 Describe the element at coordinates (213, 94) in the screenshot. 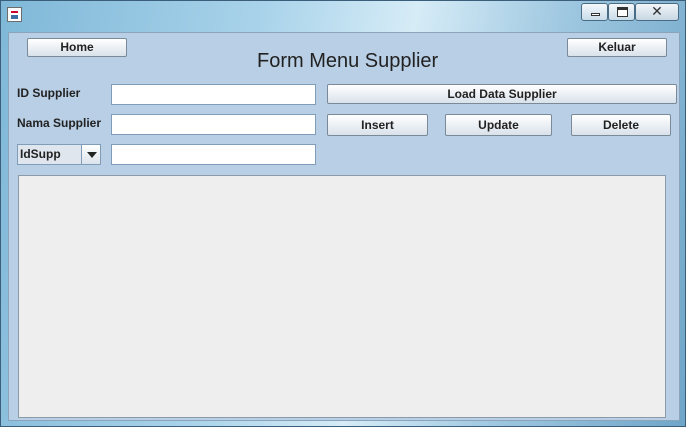

I see `id-supplier-input` at that location.